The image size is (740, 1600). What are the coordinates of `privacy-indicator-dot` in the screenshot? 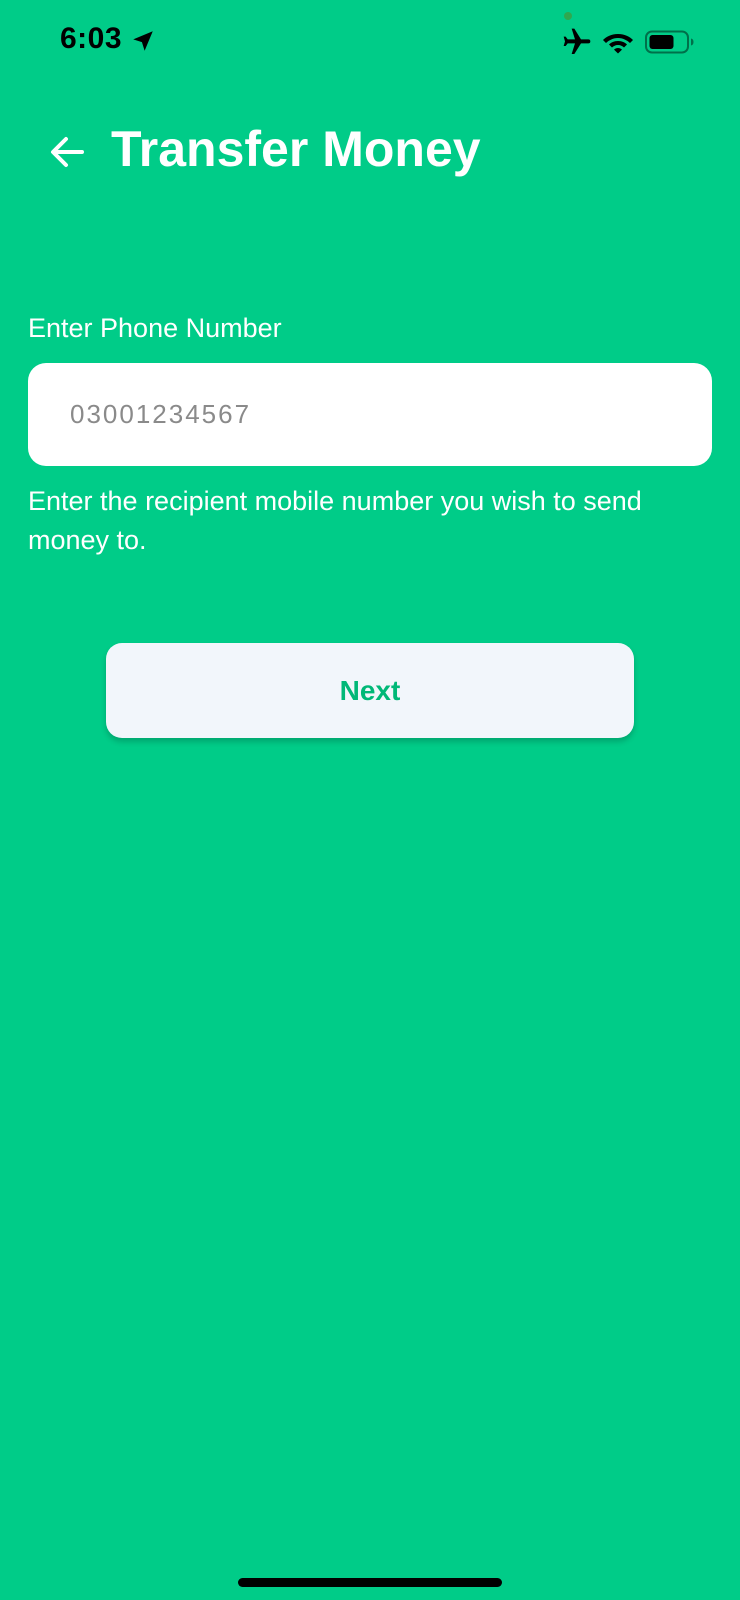 It's located at (568, 16).